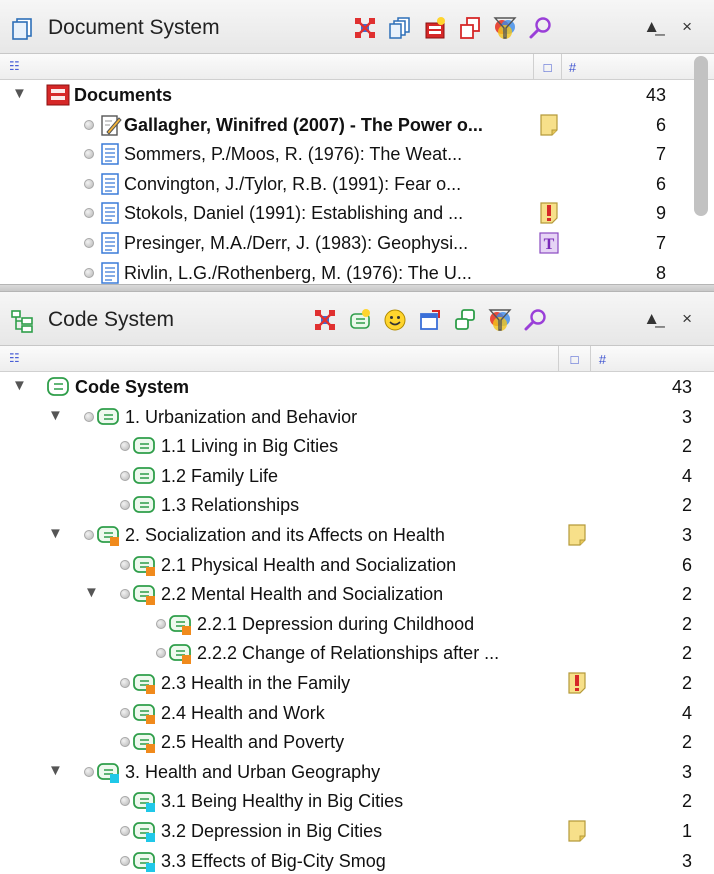 Image resolution: width=714 pixels, height=874 pixels. What do you see at coordinates (253, 771) in the screenshot?
I see `code-label: 3. Health and Urban Geography` at bounding box center [253, 771].